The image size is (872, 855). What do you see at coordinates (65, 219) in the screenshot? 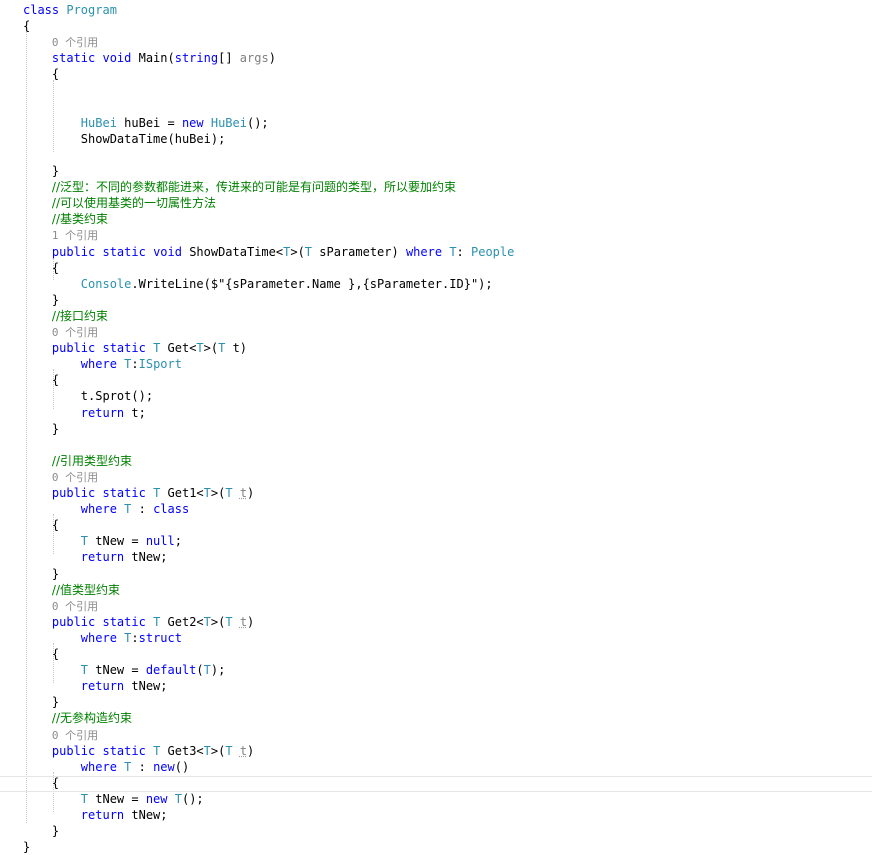
I see `code-line: //基类约束` at bounding box center [65, 219].